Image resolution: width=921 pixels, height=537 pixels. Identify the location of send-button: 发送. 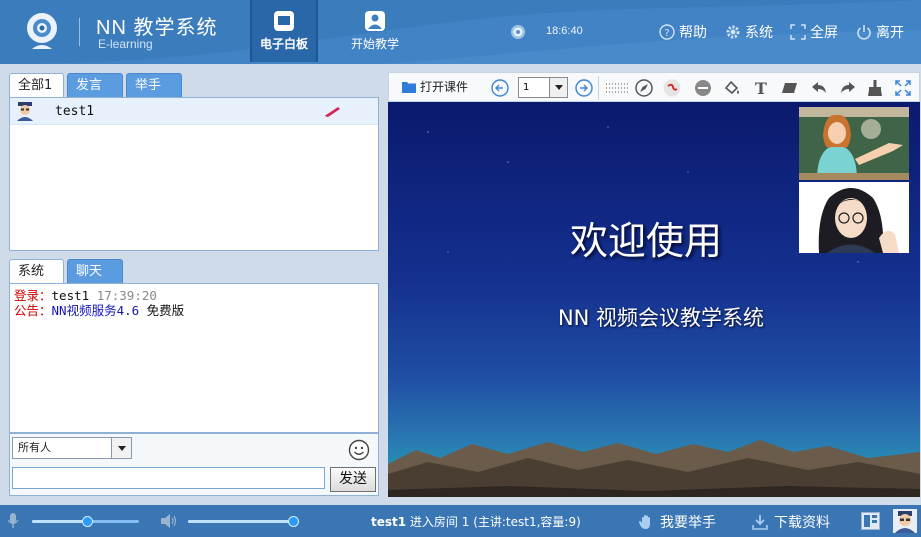
(353, 479).